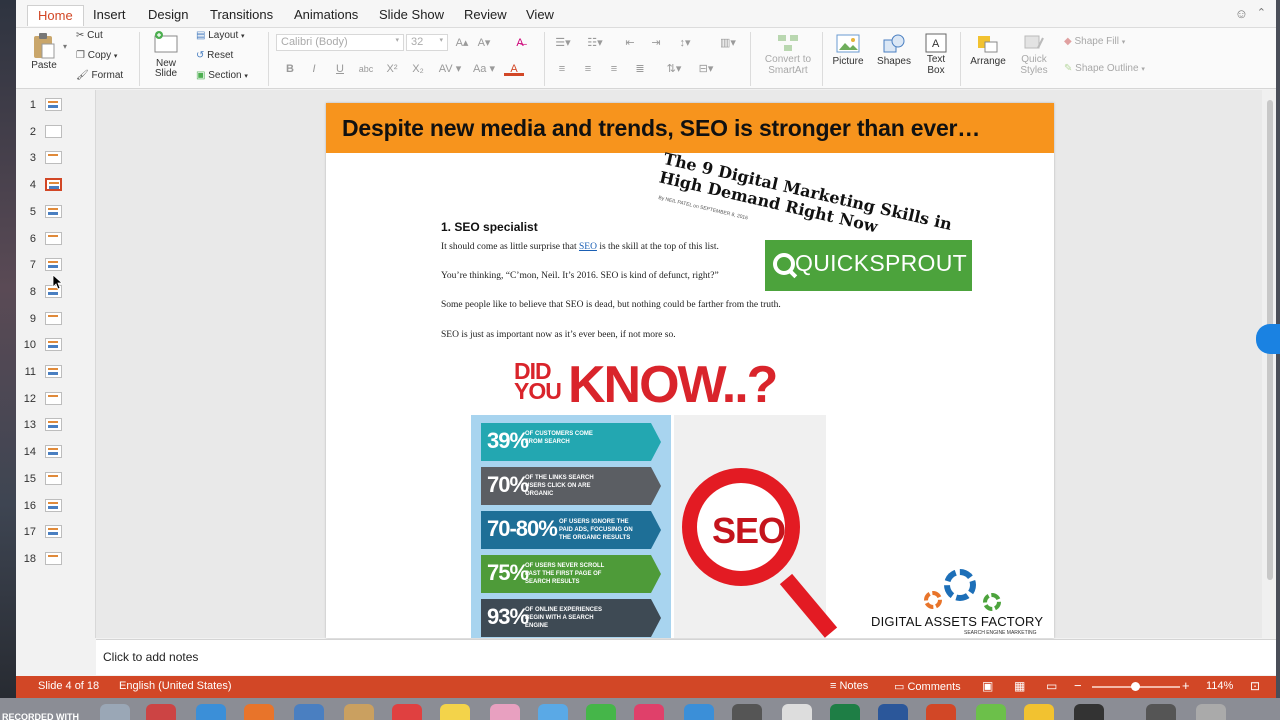 Image resolution: width=1280 pixels, height=720 pixels. Describe the element at coordinates (340, 42) in the screenshot. I see `font-name-select: Calibri (Body) ▾` at that location.